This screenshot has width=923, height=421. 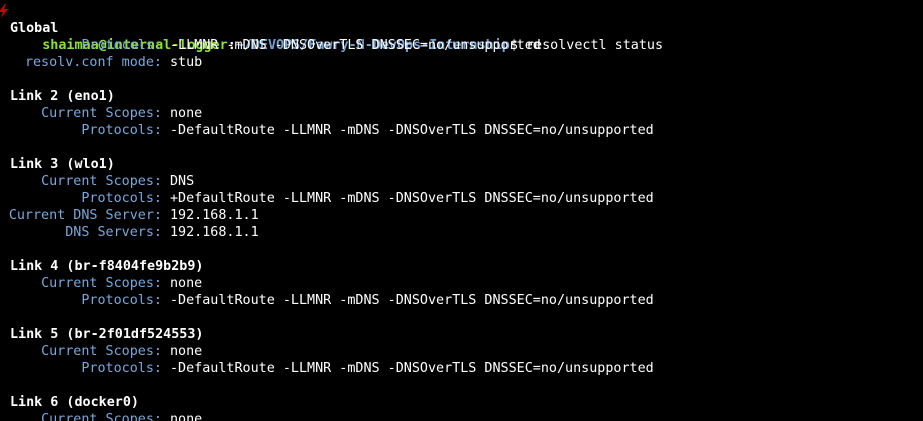 I want to click on link2-scopes-value: none, so click(x=186, y=113).